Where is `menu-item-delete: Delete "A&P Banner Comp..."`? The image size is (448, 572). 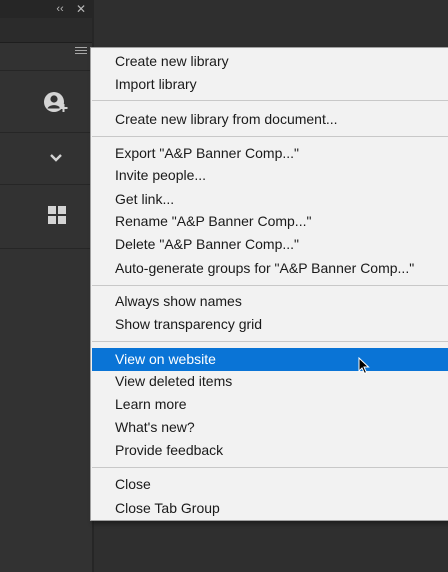 menu-item-delete: Delete "A&P Banner Comp..." is located at coordinates (270, 244).